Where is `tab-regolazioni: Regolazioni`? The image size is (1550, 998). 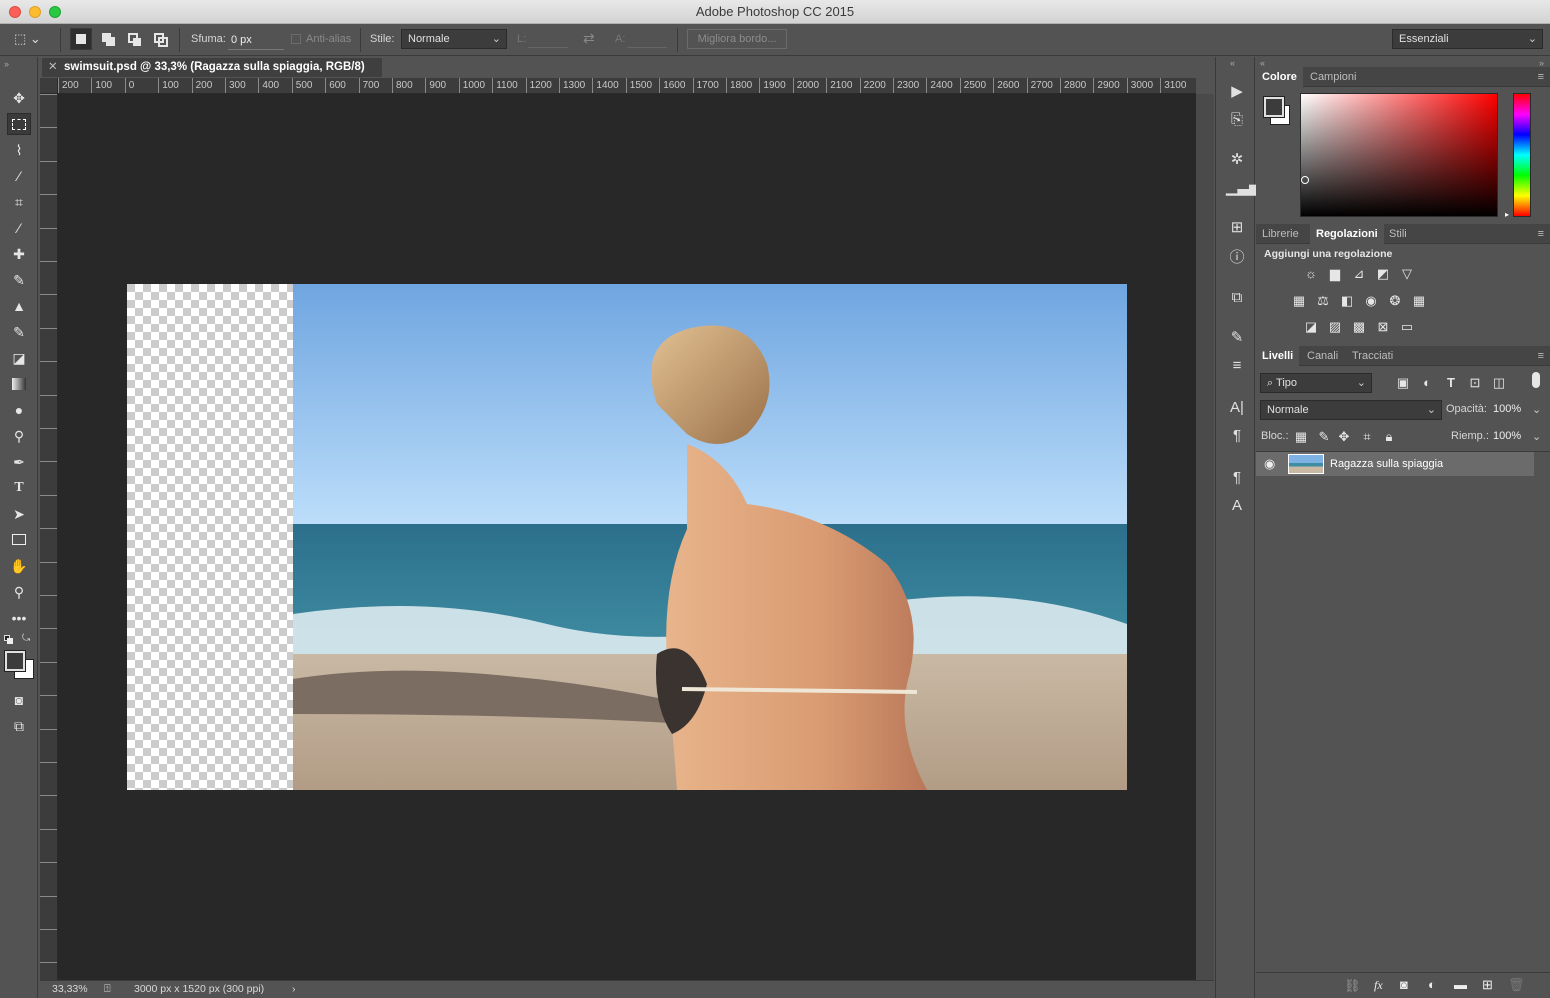
tab-regolazioni: Regolazioni is located at coordinates (1347, 234).